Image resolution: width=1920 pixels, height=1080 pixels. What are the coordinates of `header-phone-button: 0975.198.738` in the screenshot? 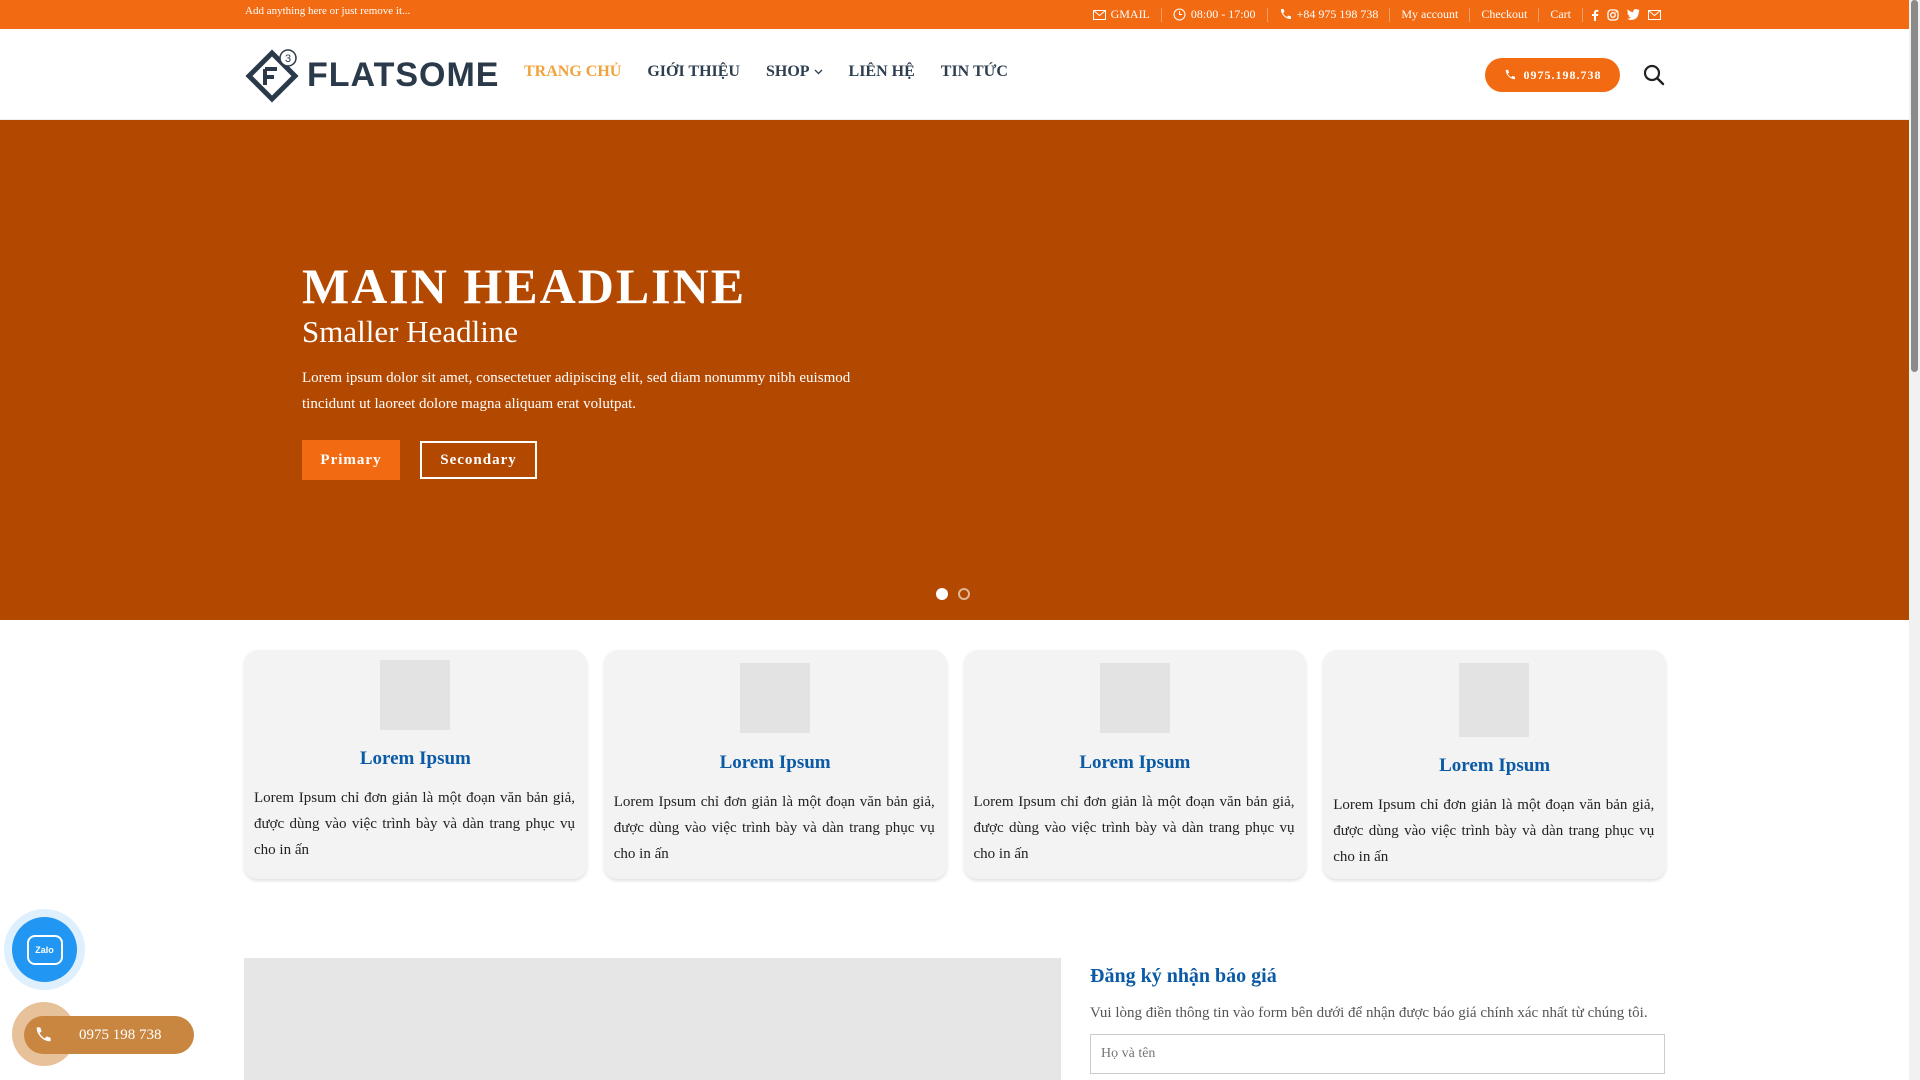 It's located at (1552, 75).